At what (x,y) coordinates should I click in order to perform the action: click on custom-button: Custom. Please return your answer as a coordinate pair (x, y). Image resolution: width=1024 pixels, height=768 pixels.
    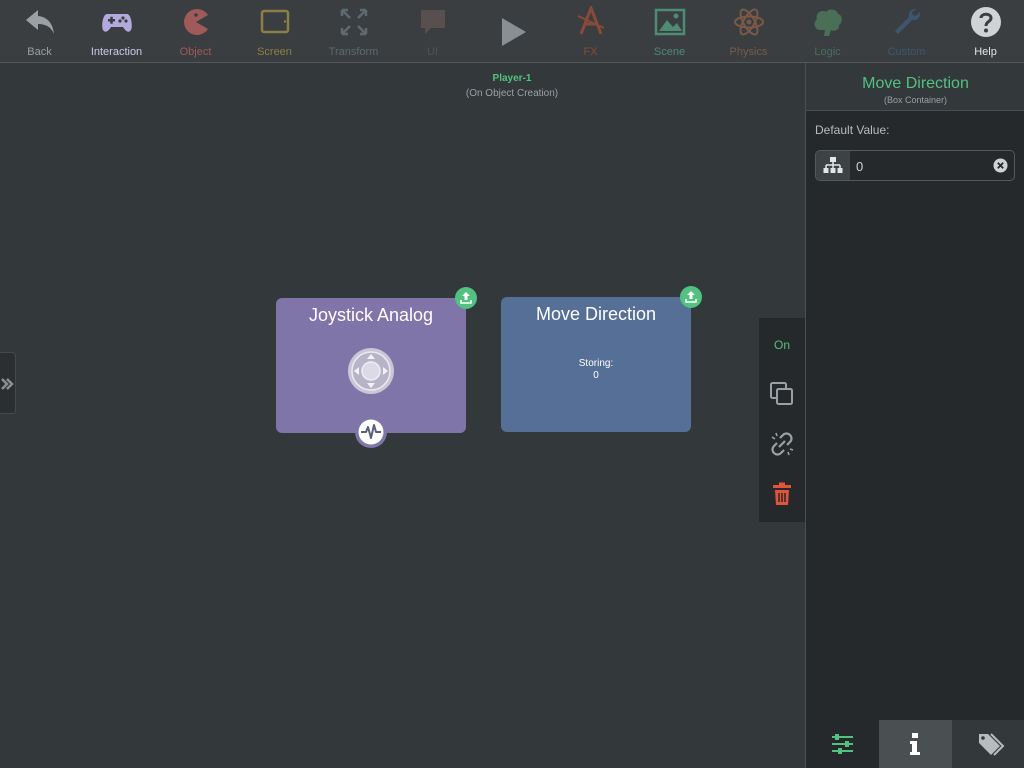
    Looking at the image, I should click on (906, 31).